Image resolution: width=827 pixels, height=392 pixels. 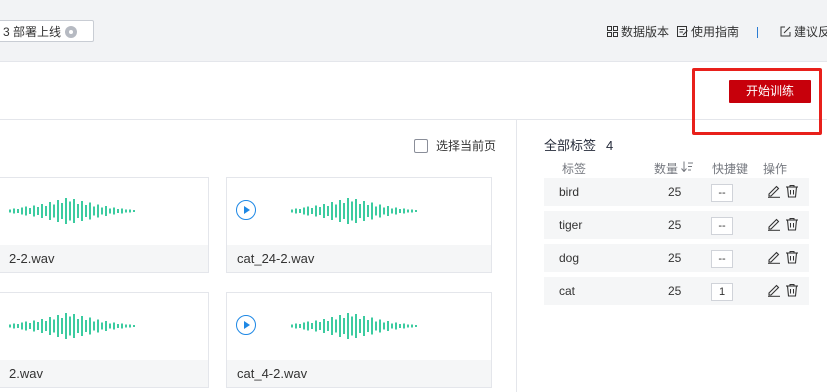 What do you see at coordinates (32, 32) in the screenshot?
I see `step-label: 3 部署上线` at bounding box center [32, 32].